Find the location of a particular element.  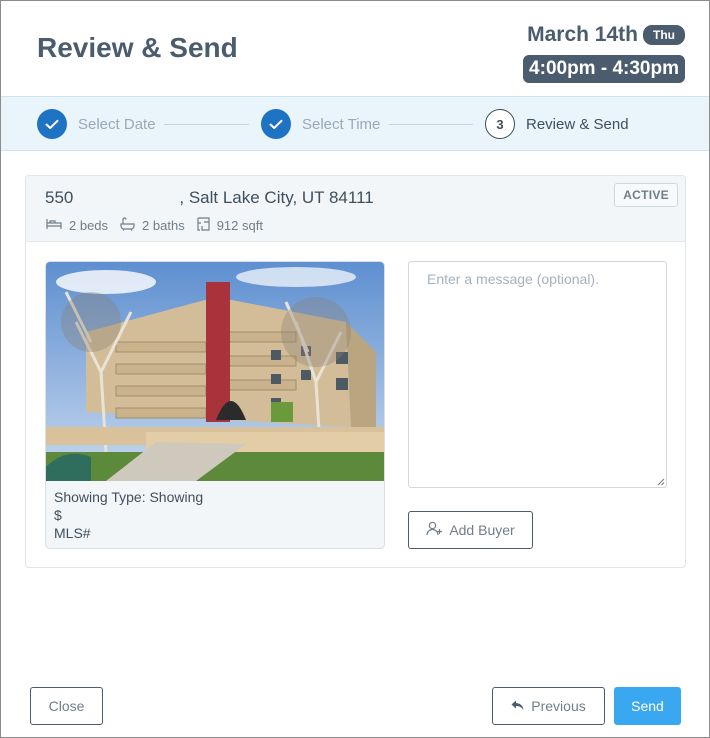

previous-button: Previous is located at coordinates (548, 706).